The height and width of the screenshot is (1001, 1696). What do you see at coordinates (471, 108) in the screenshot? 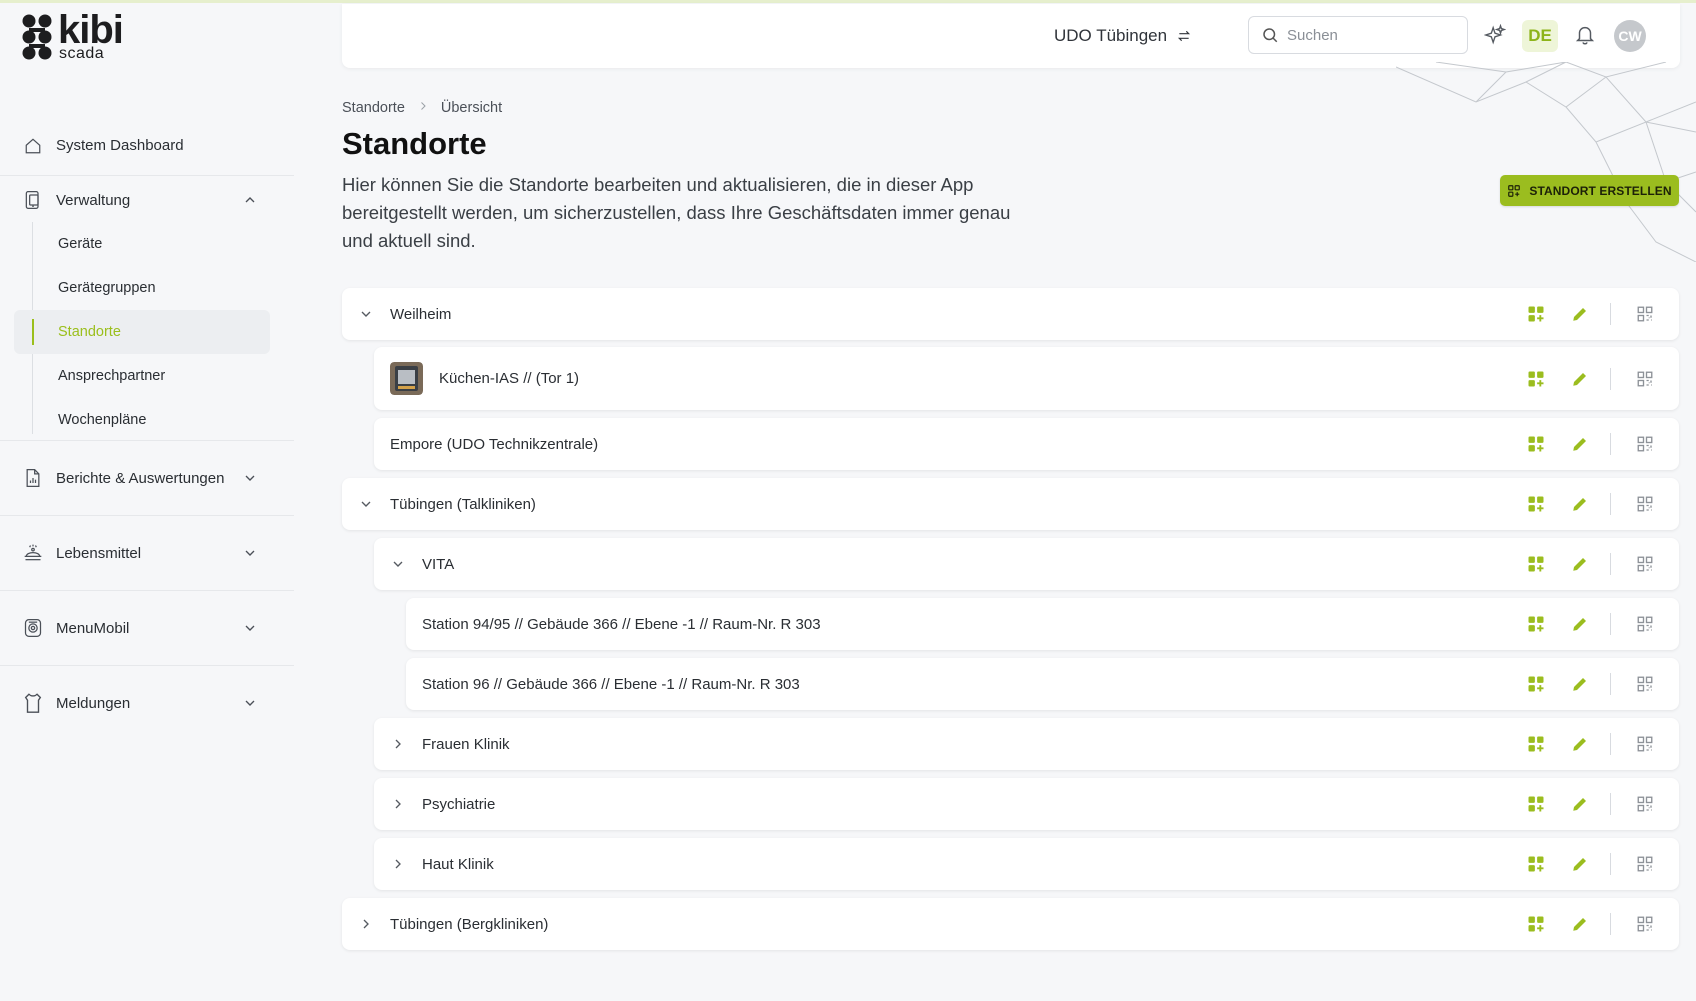
I see `breadcrumb-item-uebersicht: Übersicht` at bounding box center [471, 108].